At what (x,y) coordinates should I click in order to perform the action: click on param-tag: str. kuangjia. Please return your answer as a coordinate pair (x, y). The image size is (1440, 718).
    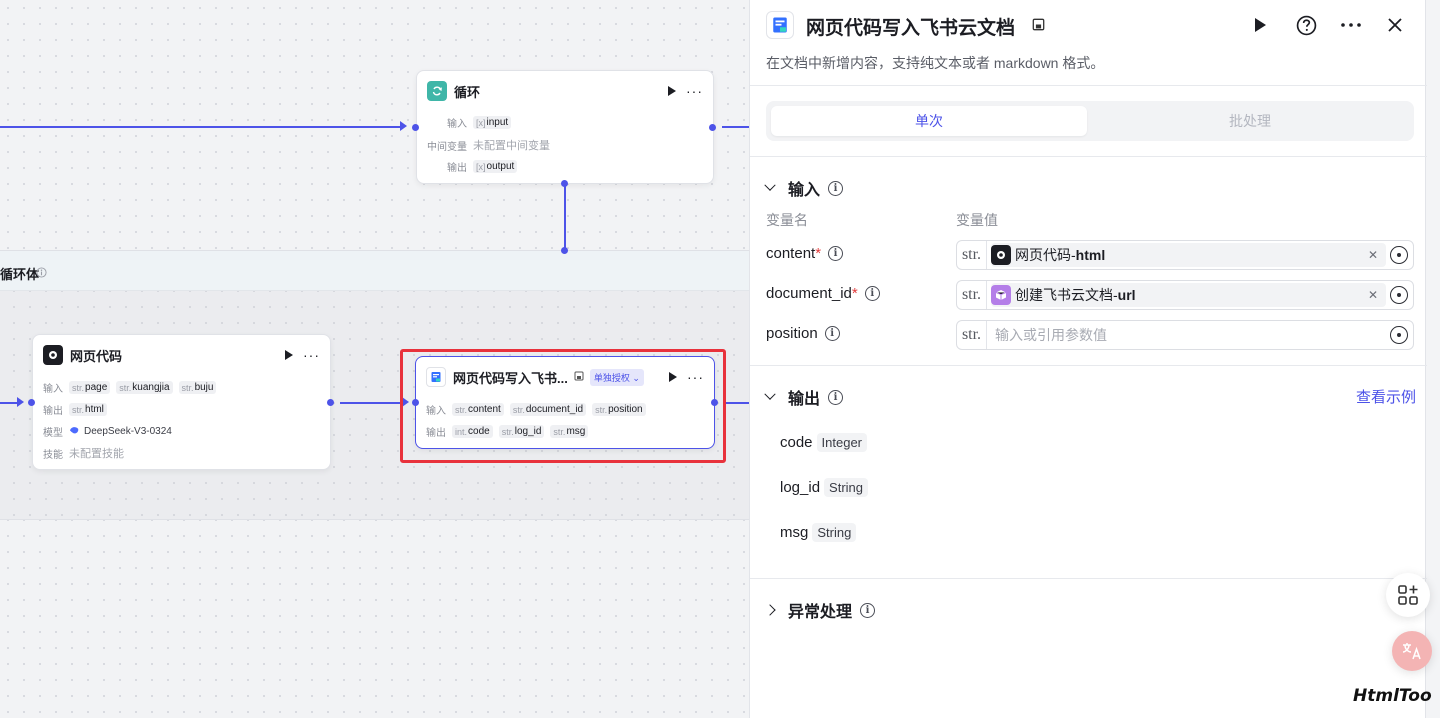
    Looking at the image, I should click on (144, 387).